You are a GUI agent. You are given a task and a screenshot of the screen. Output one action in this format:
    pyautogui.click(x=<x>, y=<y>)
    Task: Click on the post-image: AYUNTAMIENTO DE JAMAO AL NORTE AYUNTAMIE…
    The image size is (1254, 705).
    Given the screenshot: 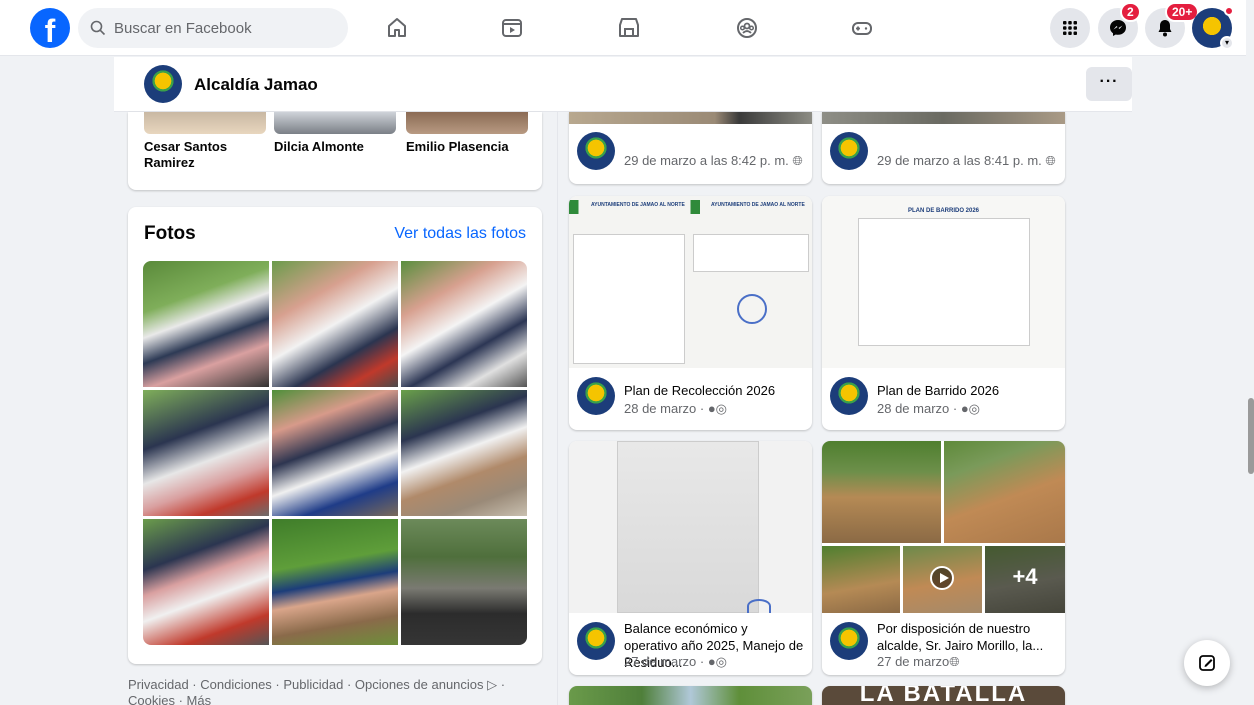 What is the action you would take?
    pyautogui.click(x=690, y=282)
    